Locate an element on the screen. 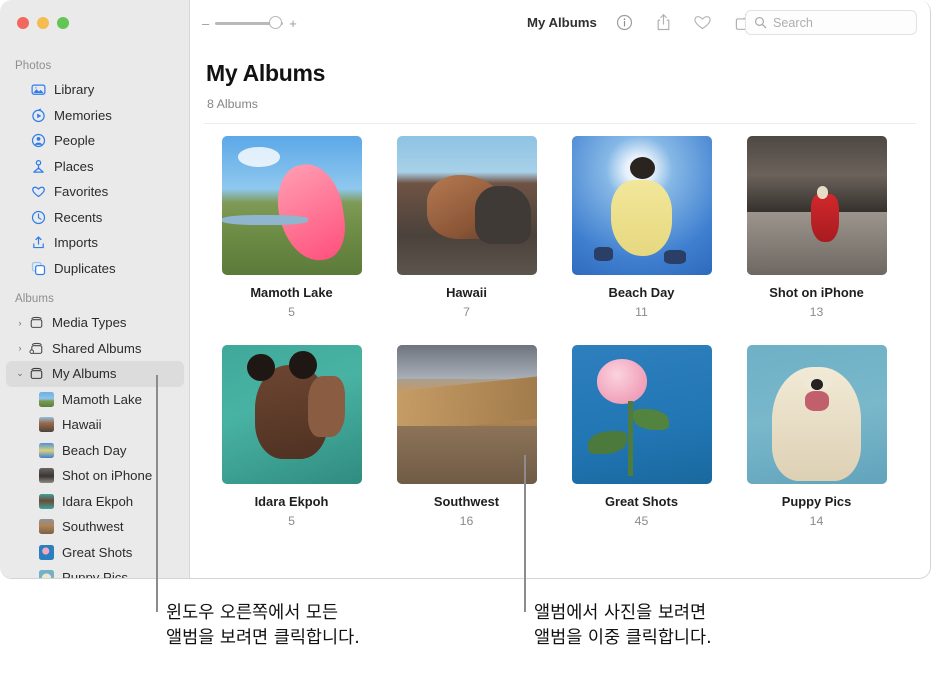 The height and width of the screenshot is (673, 931). duplicates-icon is located at coordinates (38, 268).